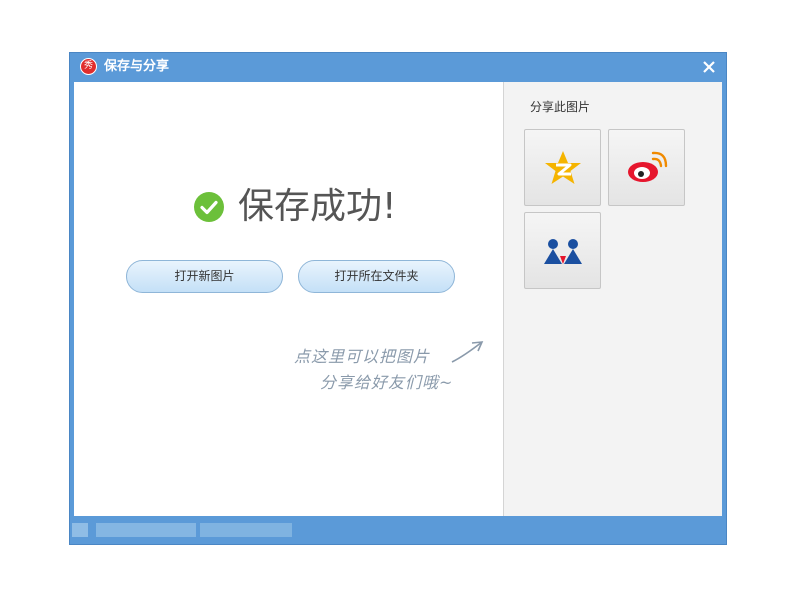  What do you see at coordinates (387, 382) in the screenshot?
I see `share-hint-line2: 分享给好友们哦~` at bounding box center [387, 382].